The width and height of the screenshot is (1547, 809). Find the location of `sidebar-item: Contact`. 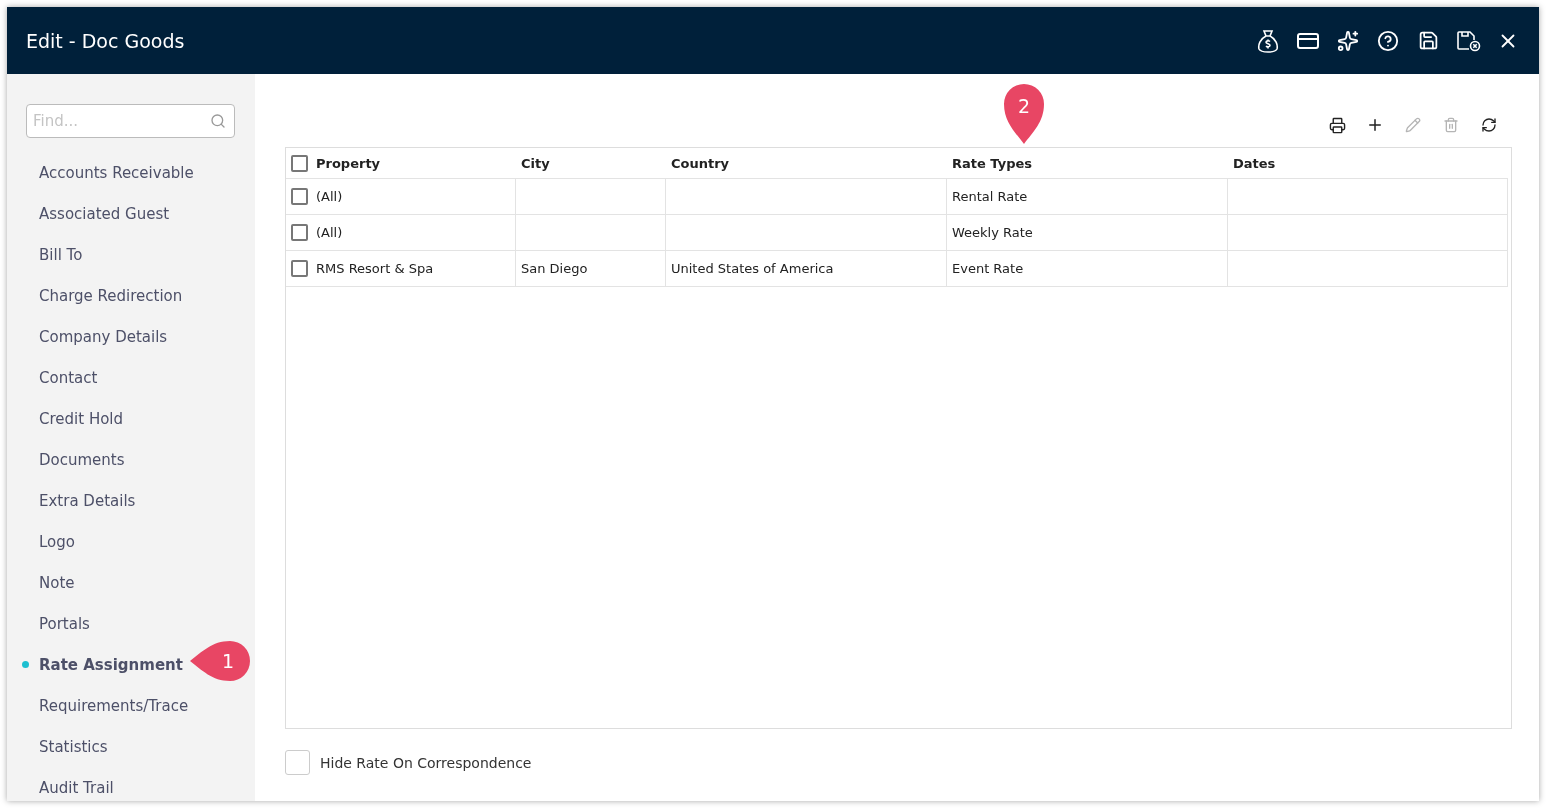

sidebar-item: Contact is located at coordinates (62, 377).